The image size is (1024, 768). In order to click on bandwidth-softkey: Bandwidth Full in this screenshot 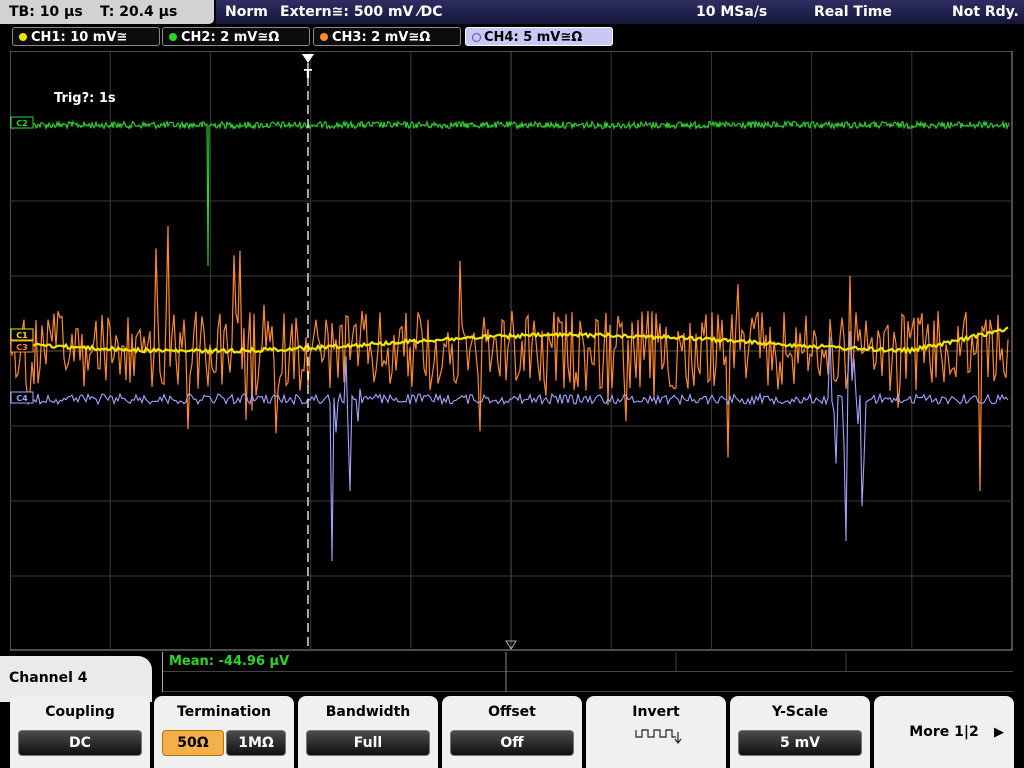, I will do `click(368, 732)`.